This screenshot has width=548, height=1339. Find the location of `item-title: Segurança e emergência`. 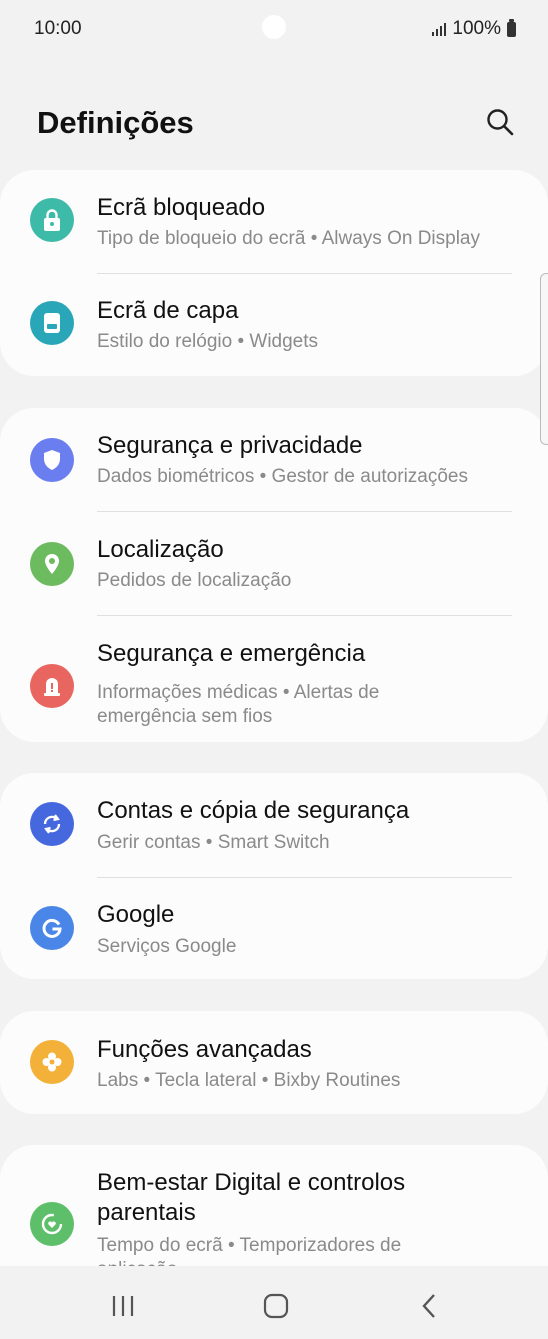

item-title: Segurança e emergência is located at coordinates (231, 653).